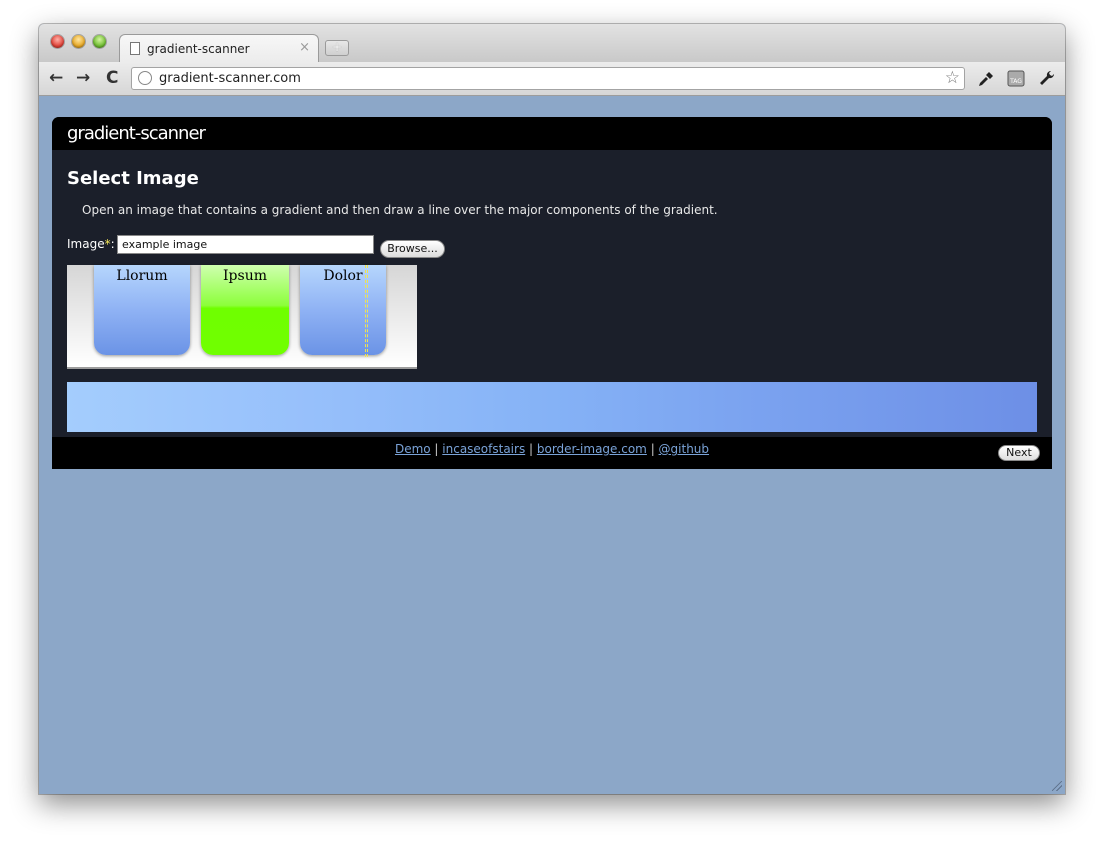 This screenshot has height=848, width=1104. What do you see at coordinates (112, 244) in the screenshot?
I see `image-label-colon: :` at bounding box center [112, 244].